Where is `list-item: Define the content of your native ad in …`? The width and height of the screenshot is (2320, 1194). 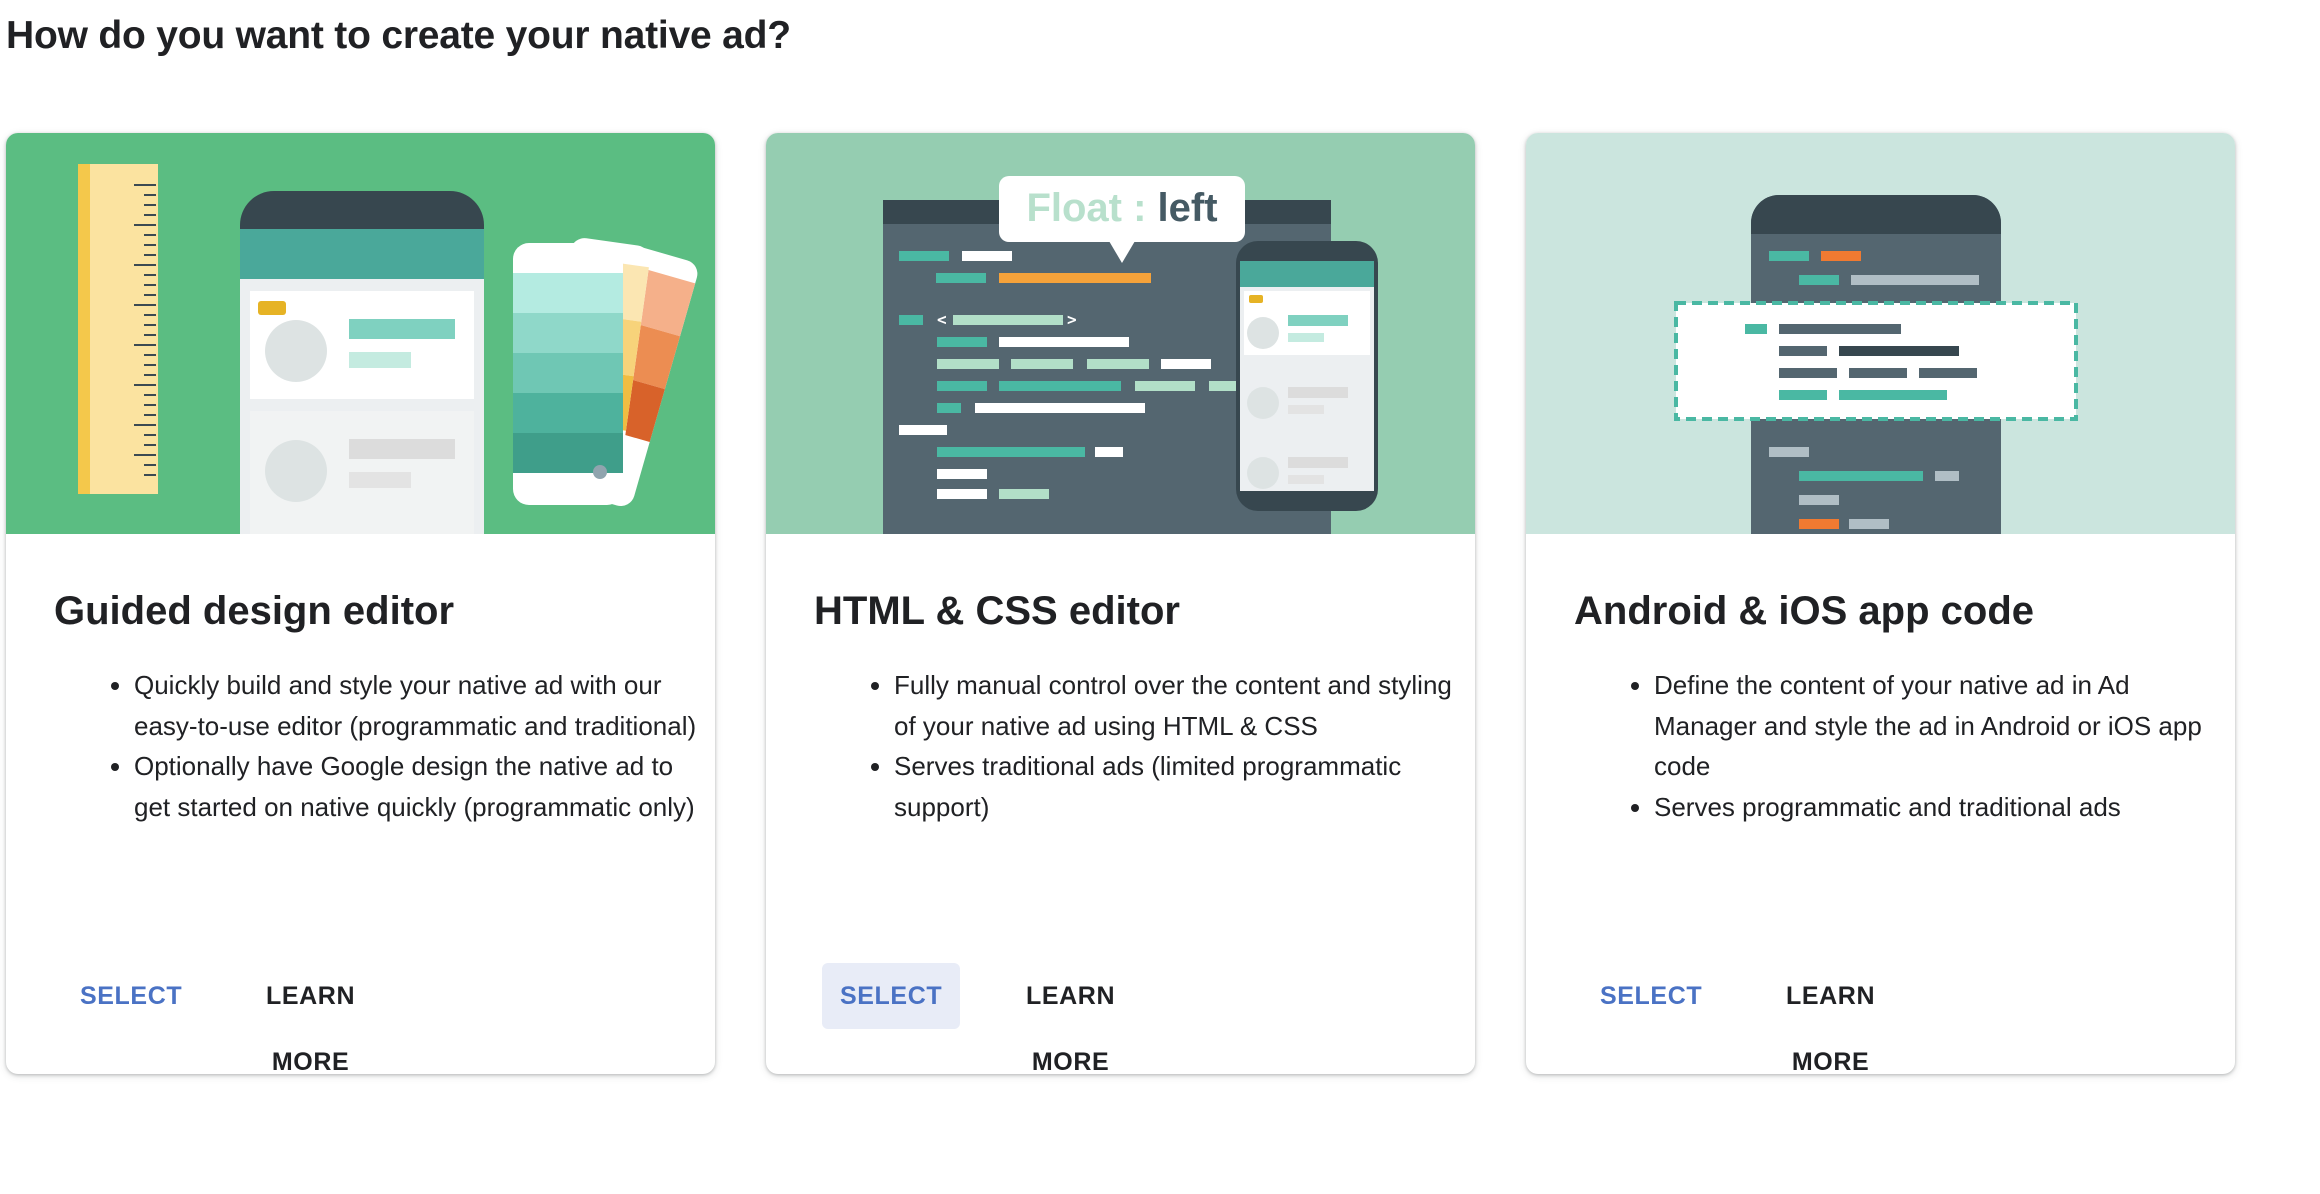 list-item: Define the content of your native ad in … is located at coordinates (1944, 726).